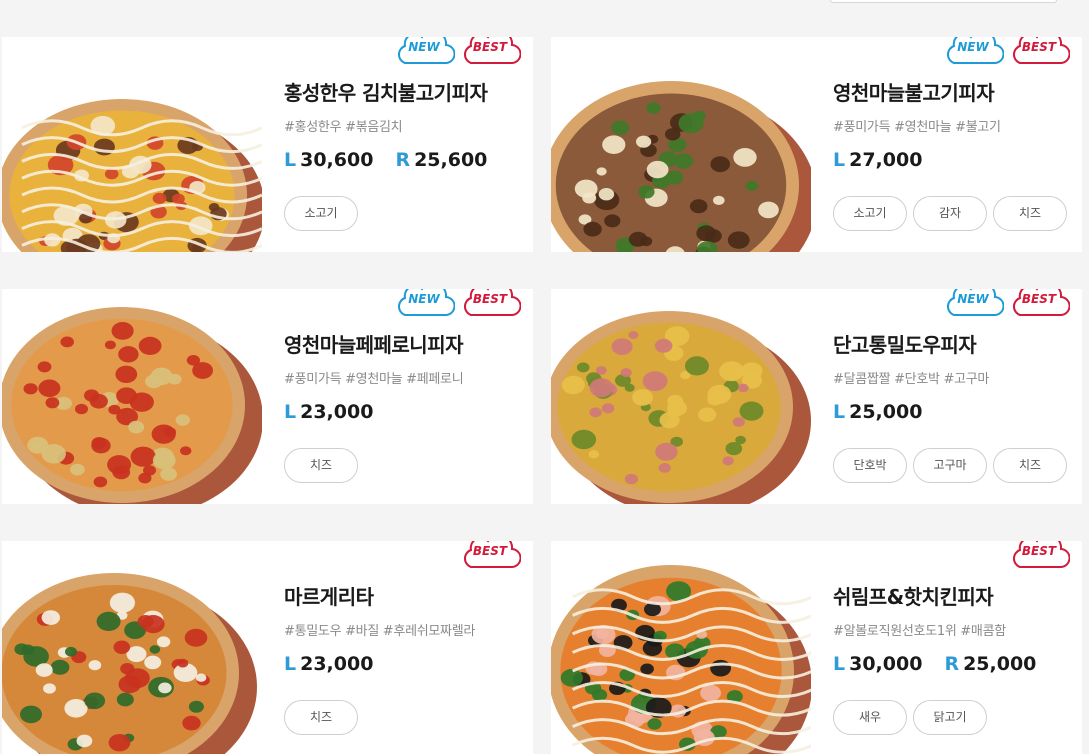 The width and height of the screenshot is (1089, 754). Describe the element at coordinates (955, 343) in the screenshot. I see `product-name: 단고통밀도우피자` at that location.